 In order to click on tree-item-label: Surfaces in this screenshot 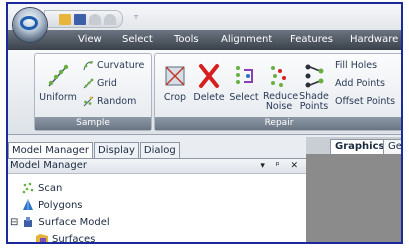, I will do `click(74, 238)`.